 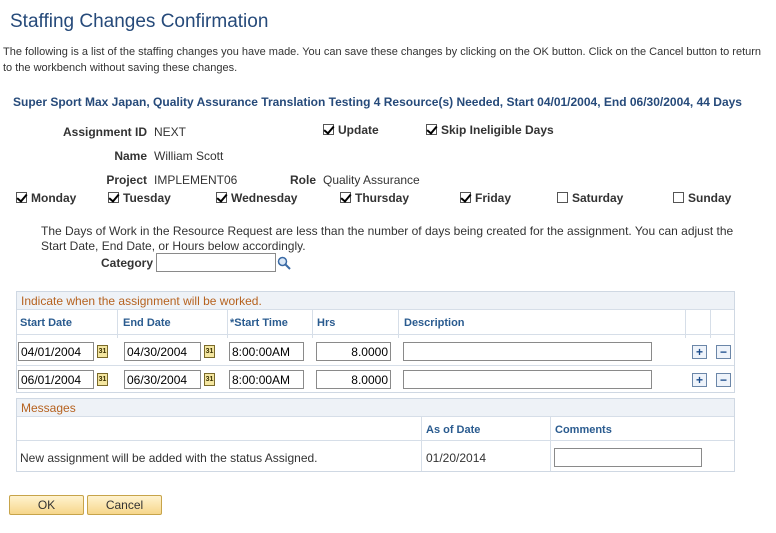 What do you see at coordinates (104, 132) in the screenshot?
I see `assignment-id-label: Assignment ID` at bounding box center [104, 132].